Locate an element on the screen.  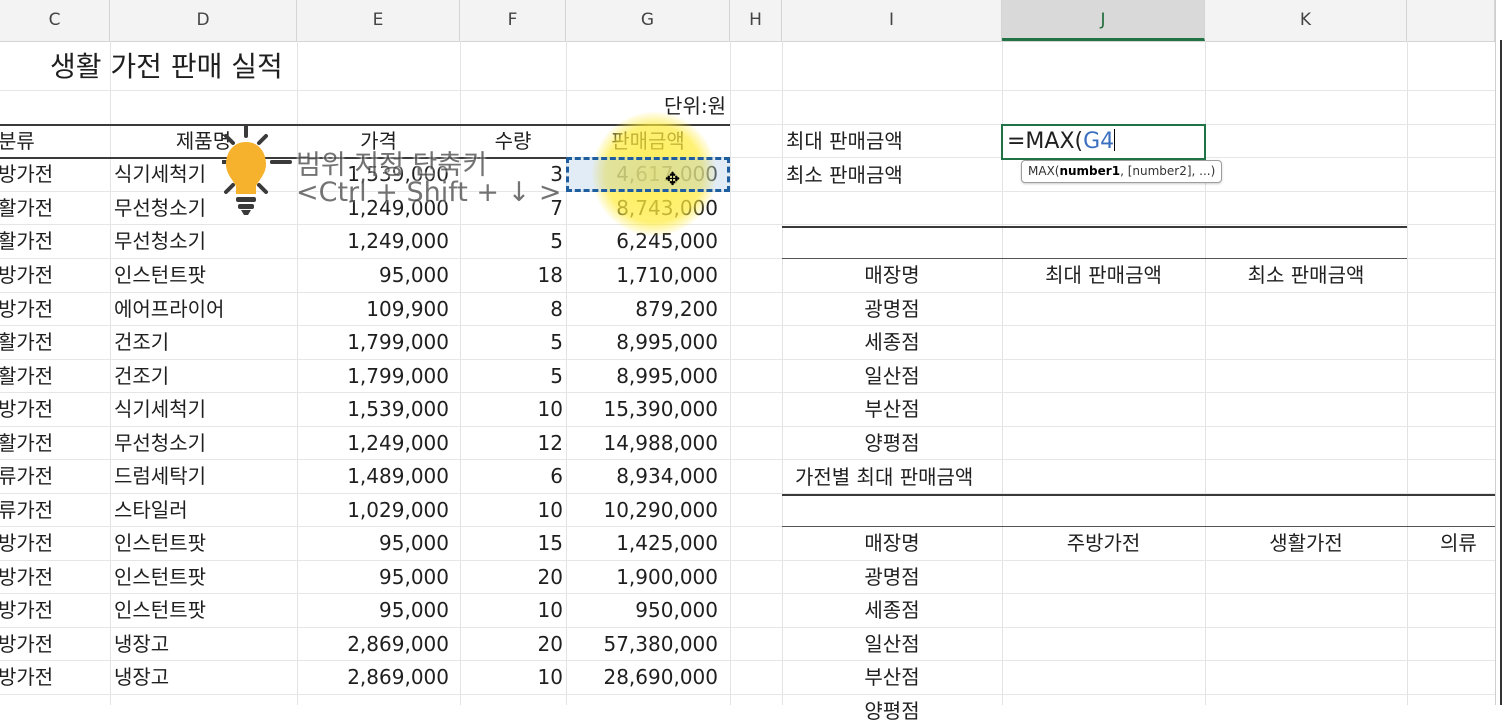
amount-cell: 950,000 is located at coordinates (642, 610).